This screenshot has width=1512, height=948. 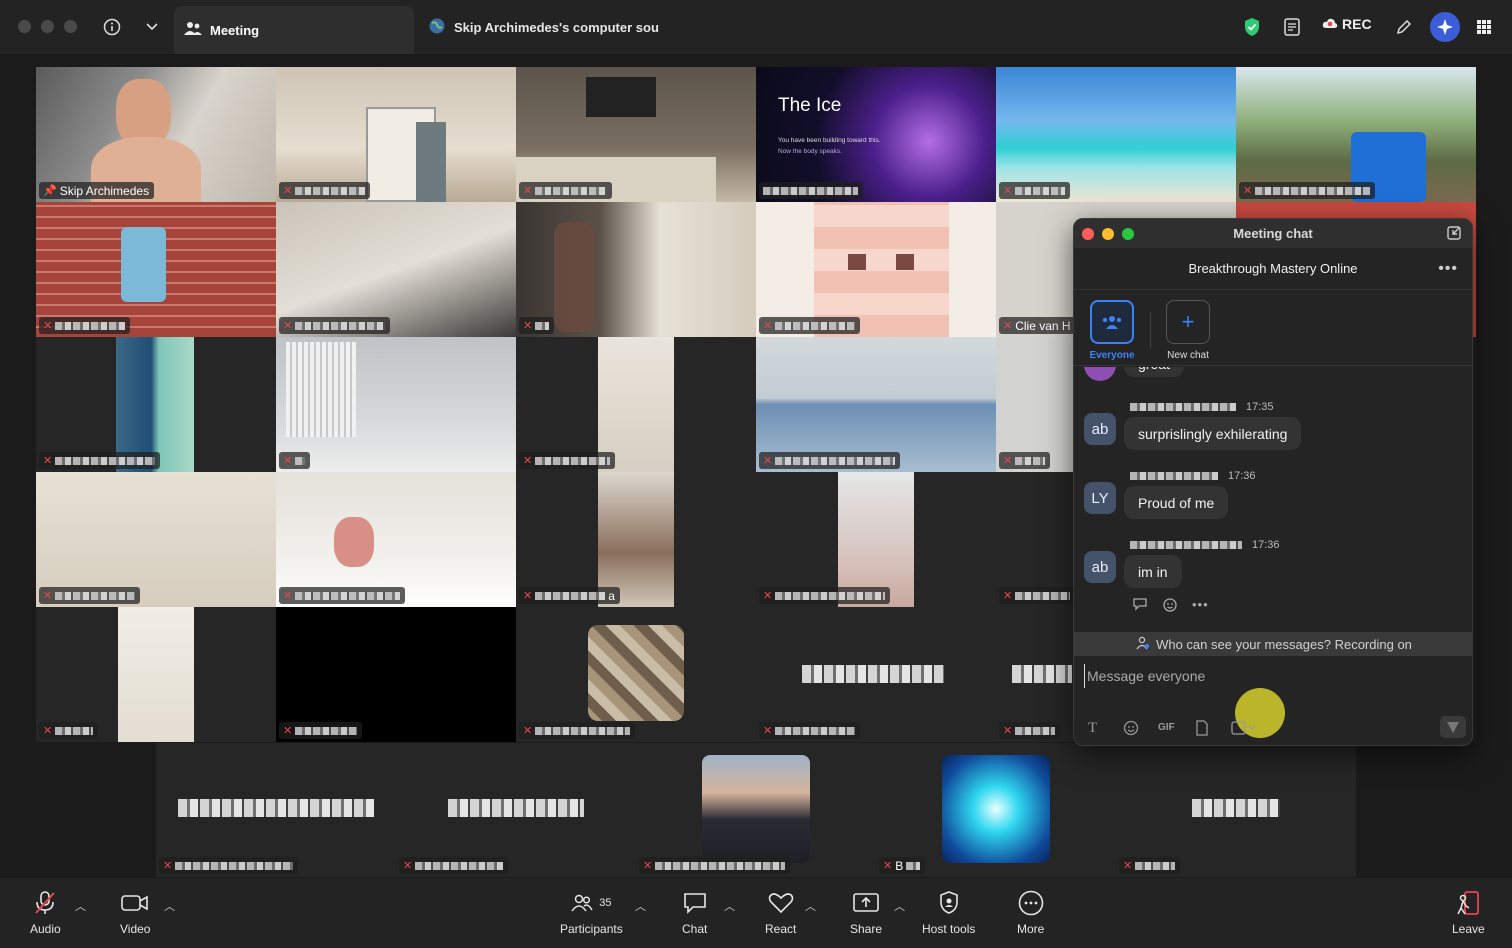 What do you see at coordinates (1112, 330) in the screenshot?
I see `tab-everyone: Everyone` at bounding box center [1112, 330].